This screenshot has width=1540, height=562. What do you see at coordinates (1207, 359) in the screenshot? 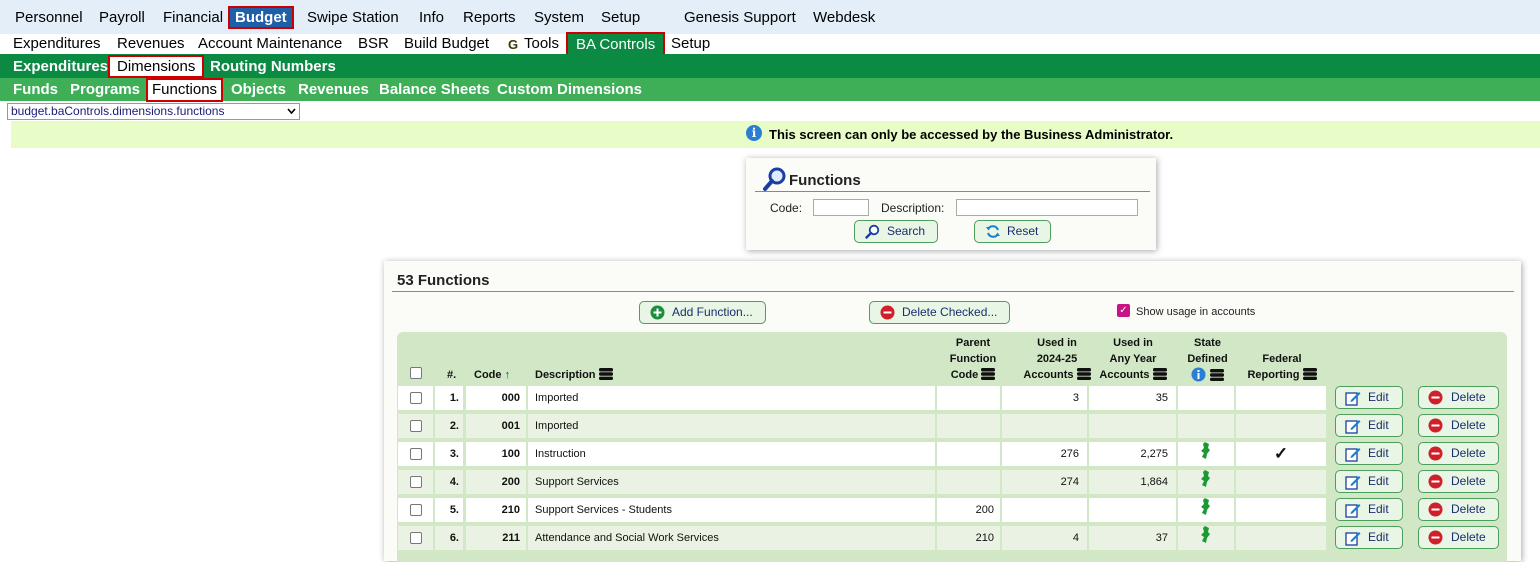
I see `header-state-defined: State Defined` at bounding box center [1207, 359].